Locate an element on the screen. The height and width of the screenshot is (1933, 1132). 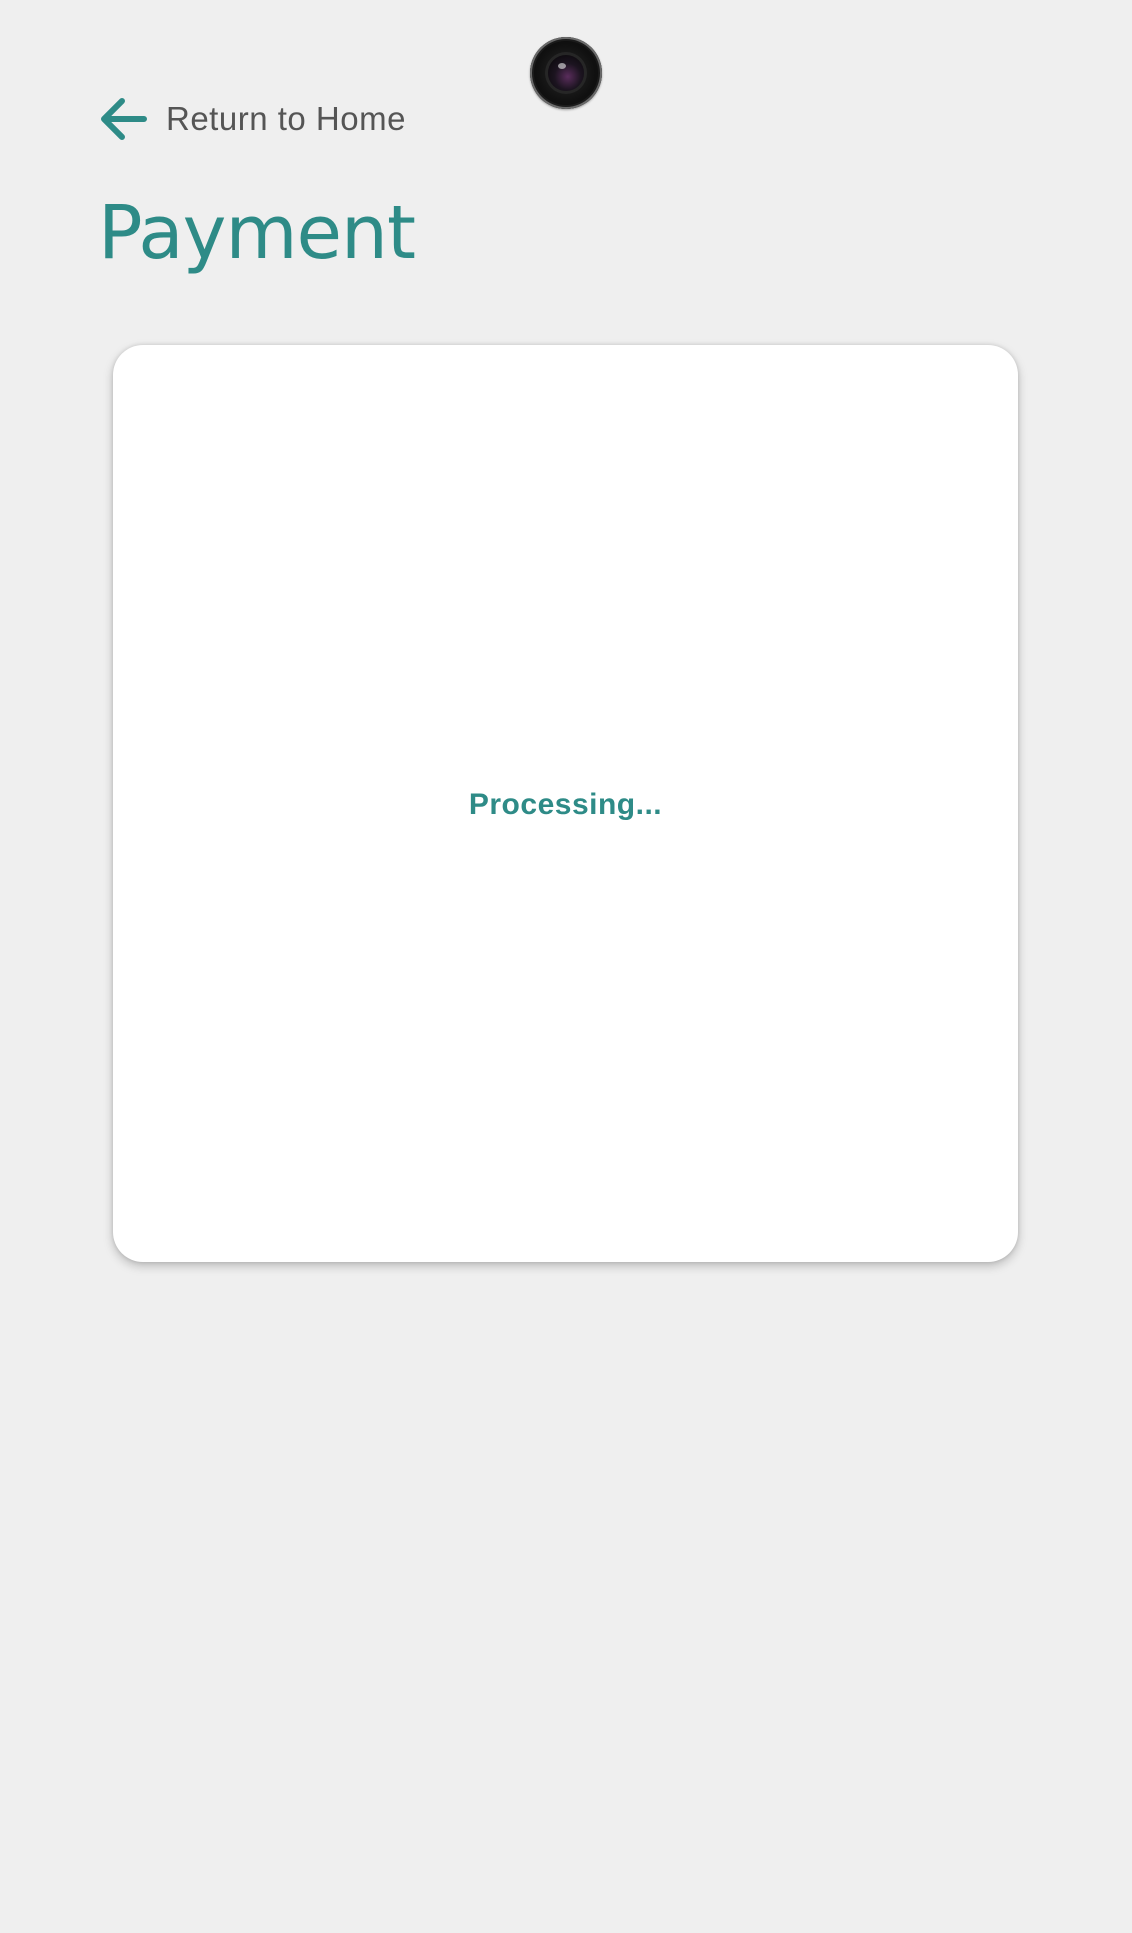
camera-glint is located at coordinates (562, 66).